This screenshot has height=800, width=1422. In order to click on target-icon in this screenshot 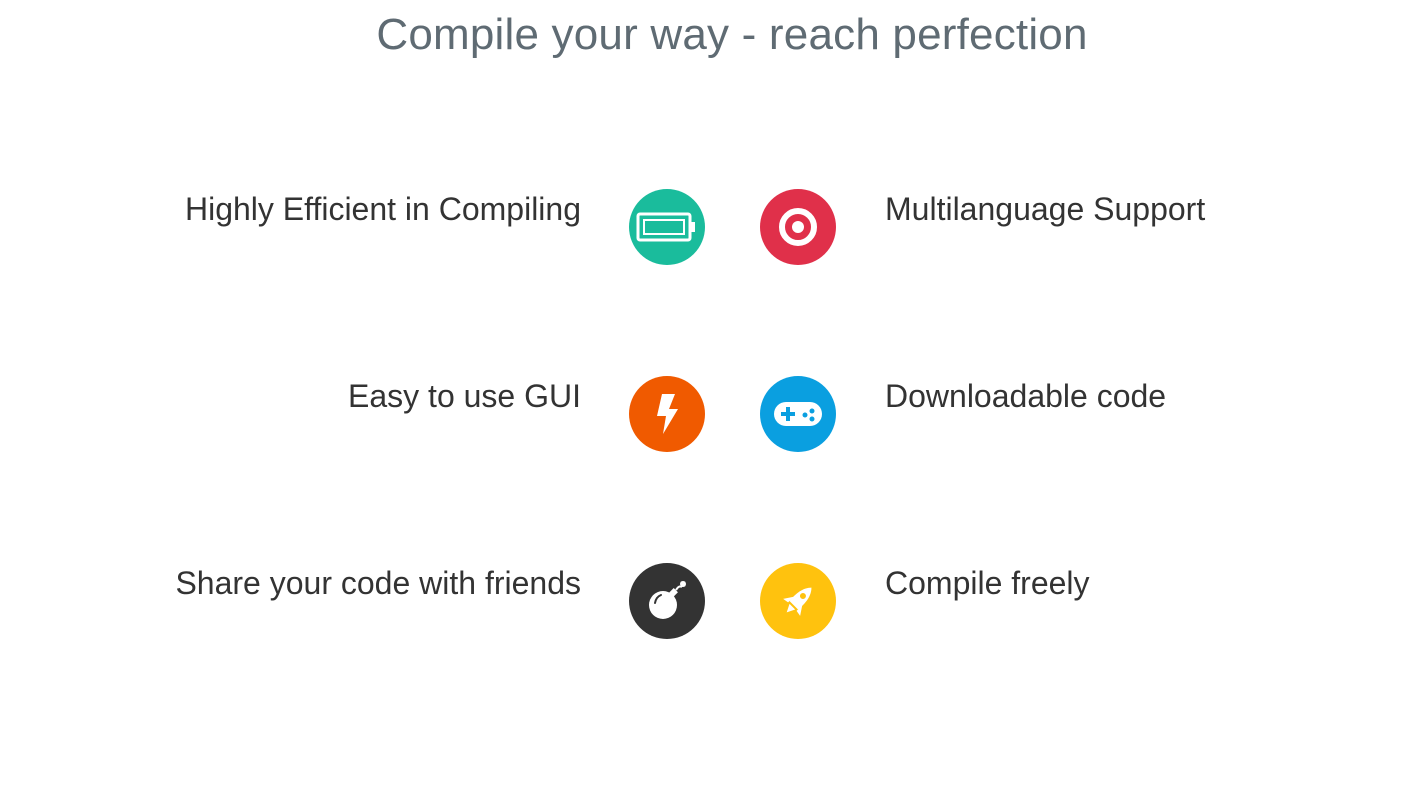, I will do `click(798, 227)`.